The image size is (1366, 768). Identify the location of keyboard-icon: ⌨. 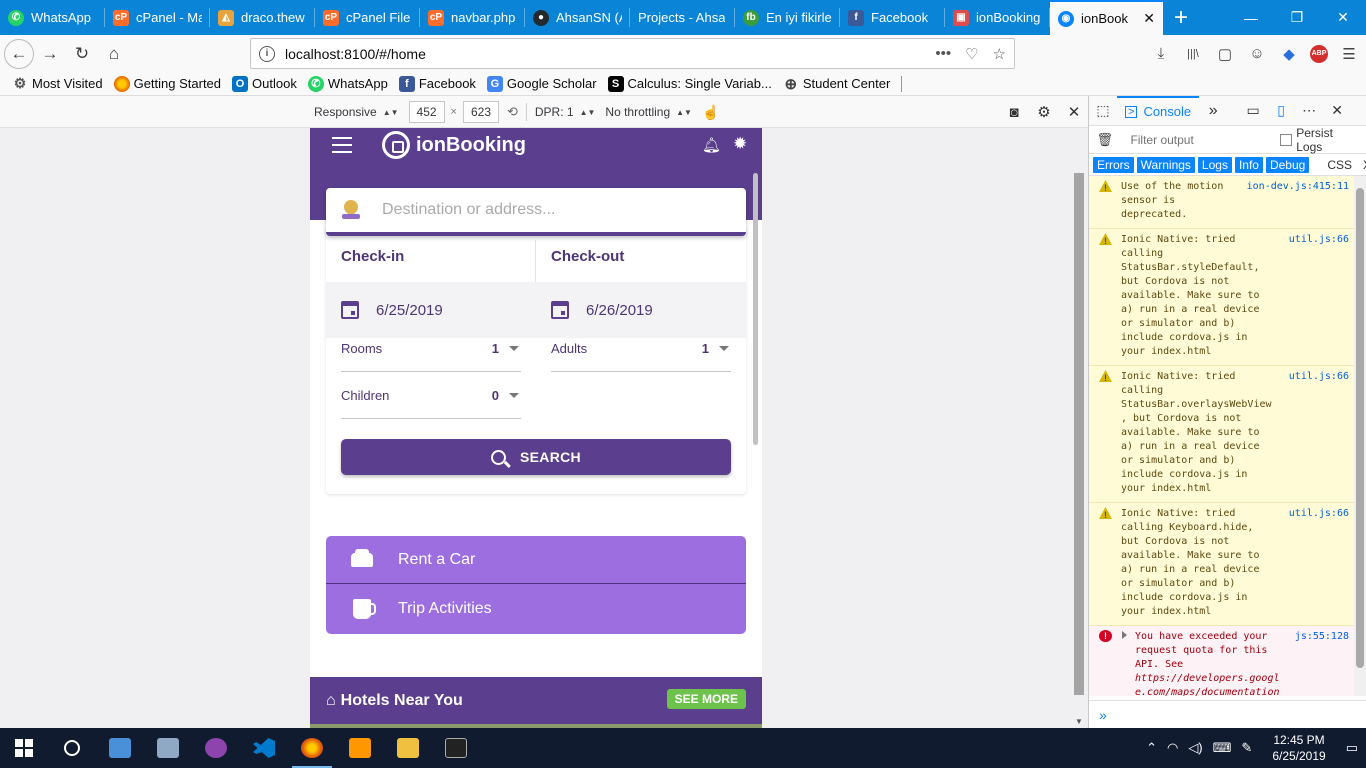
(1222, 748).